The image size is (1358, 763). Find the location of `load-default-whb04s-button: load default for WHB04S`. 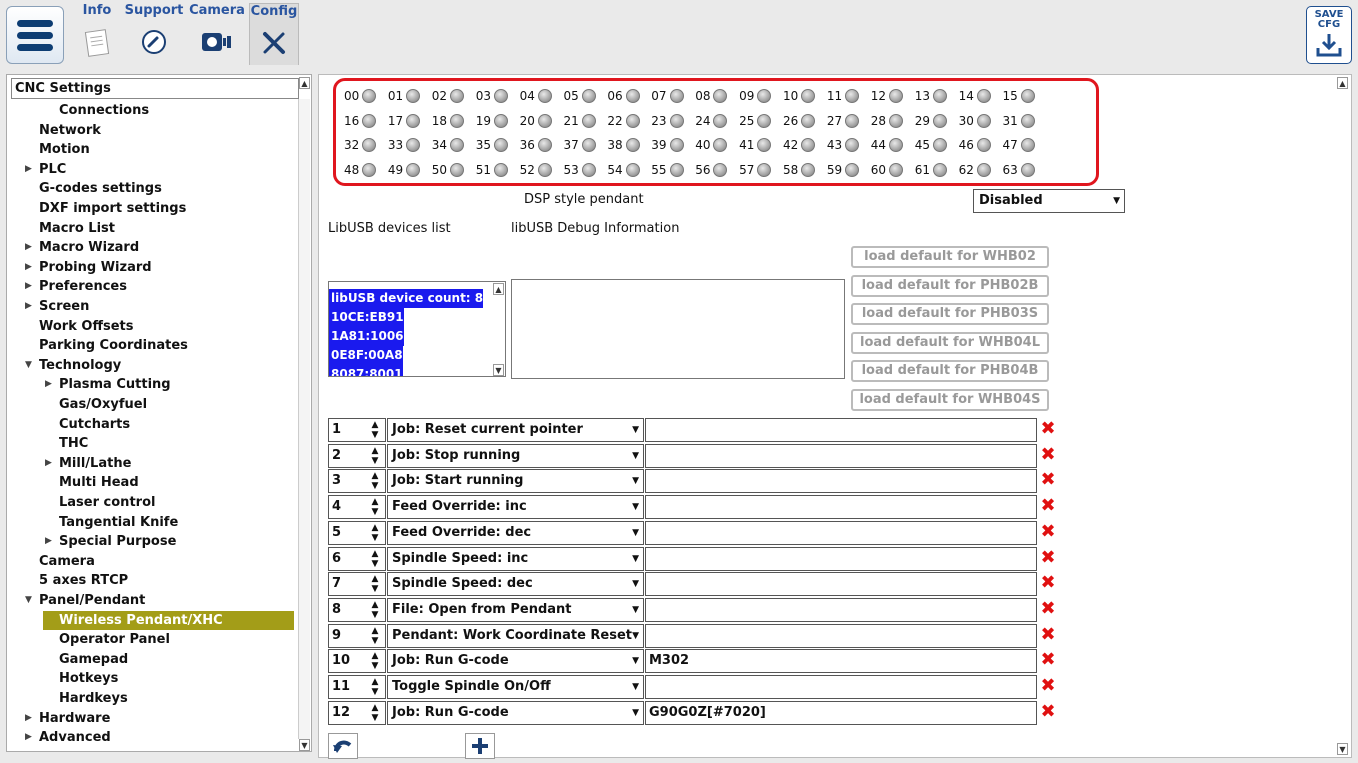

load-default-whb04s-button: load default for WHB04S is located at coordinates (950, 399).